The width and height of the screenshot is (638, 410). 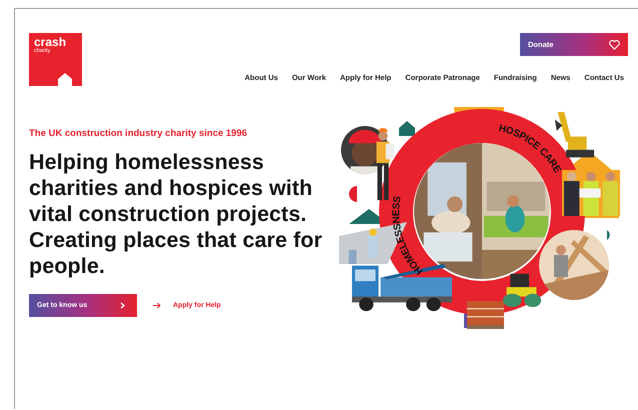 I want to click on logo-name: crash, so click(x=50, y=42).